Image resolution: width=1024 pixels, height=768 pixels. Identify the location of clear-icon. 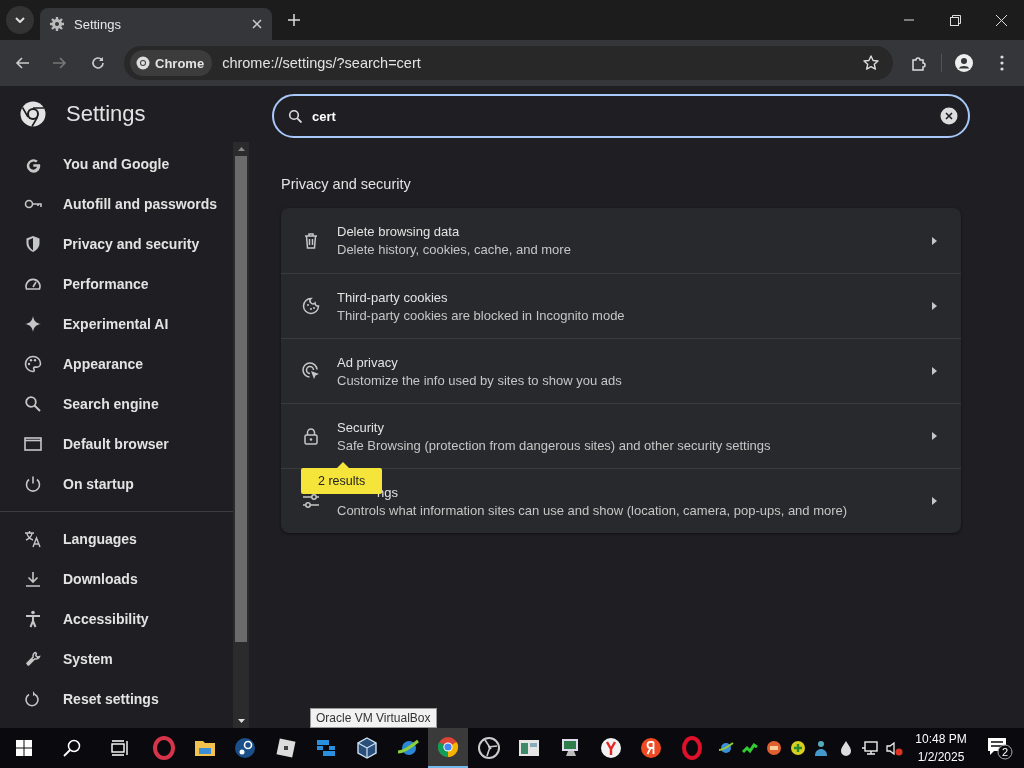
(949, 116).